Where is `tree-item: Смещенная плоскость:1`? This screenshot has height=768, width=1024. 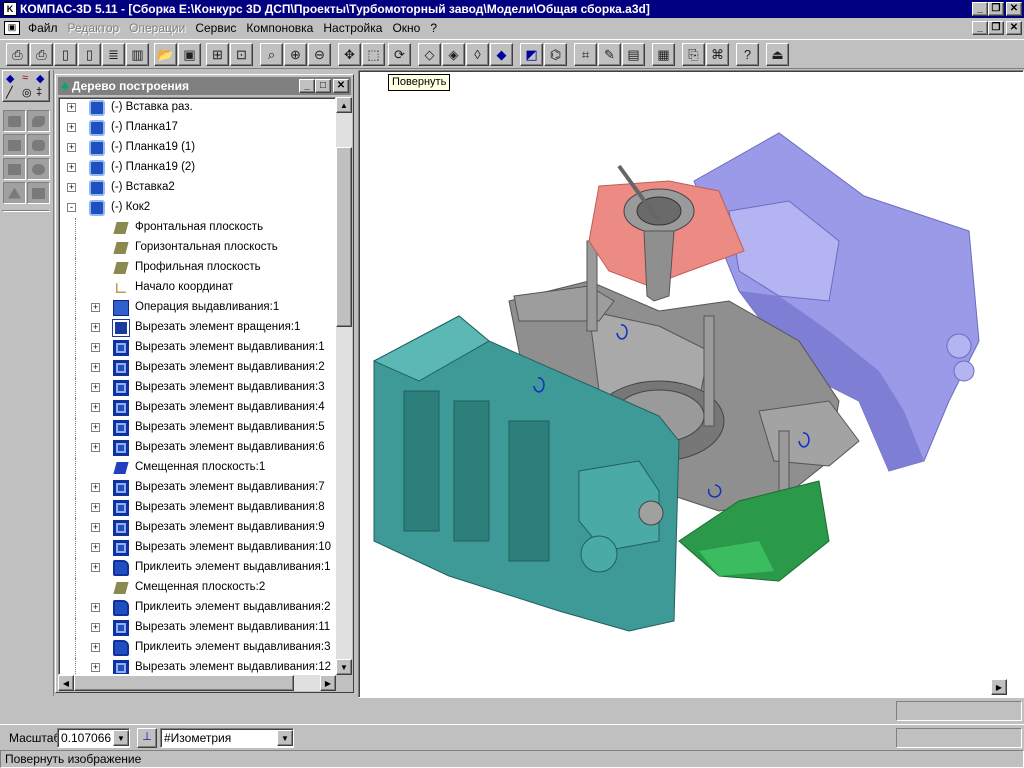 tree-item: Смещенная плоскость:1 is located at coordinates (194, 468).